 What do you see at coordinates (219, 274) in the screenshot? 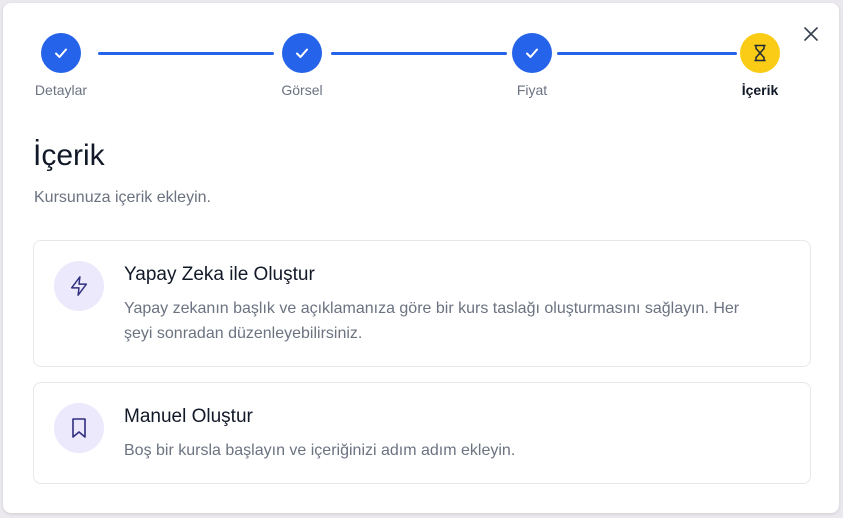
I see `option-title: Yapay Zeka ile Oluştur` at bounding box center [219, 274].